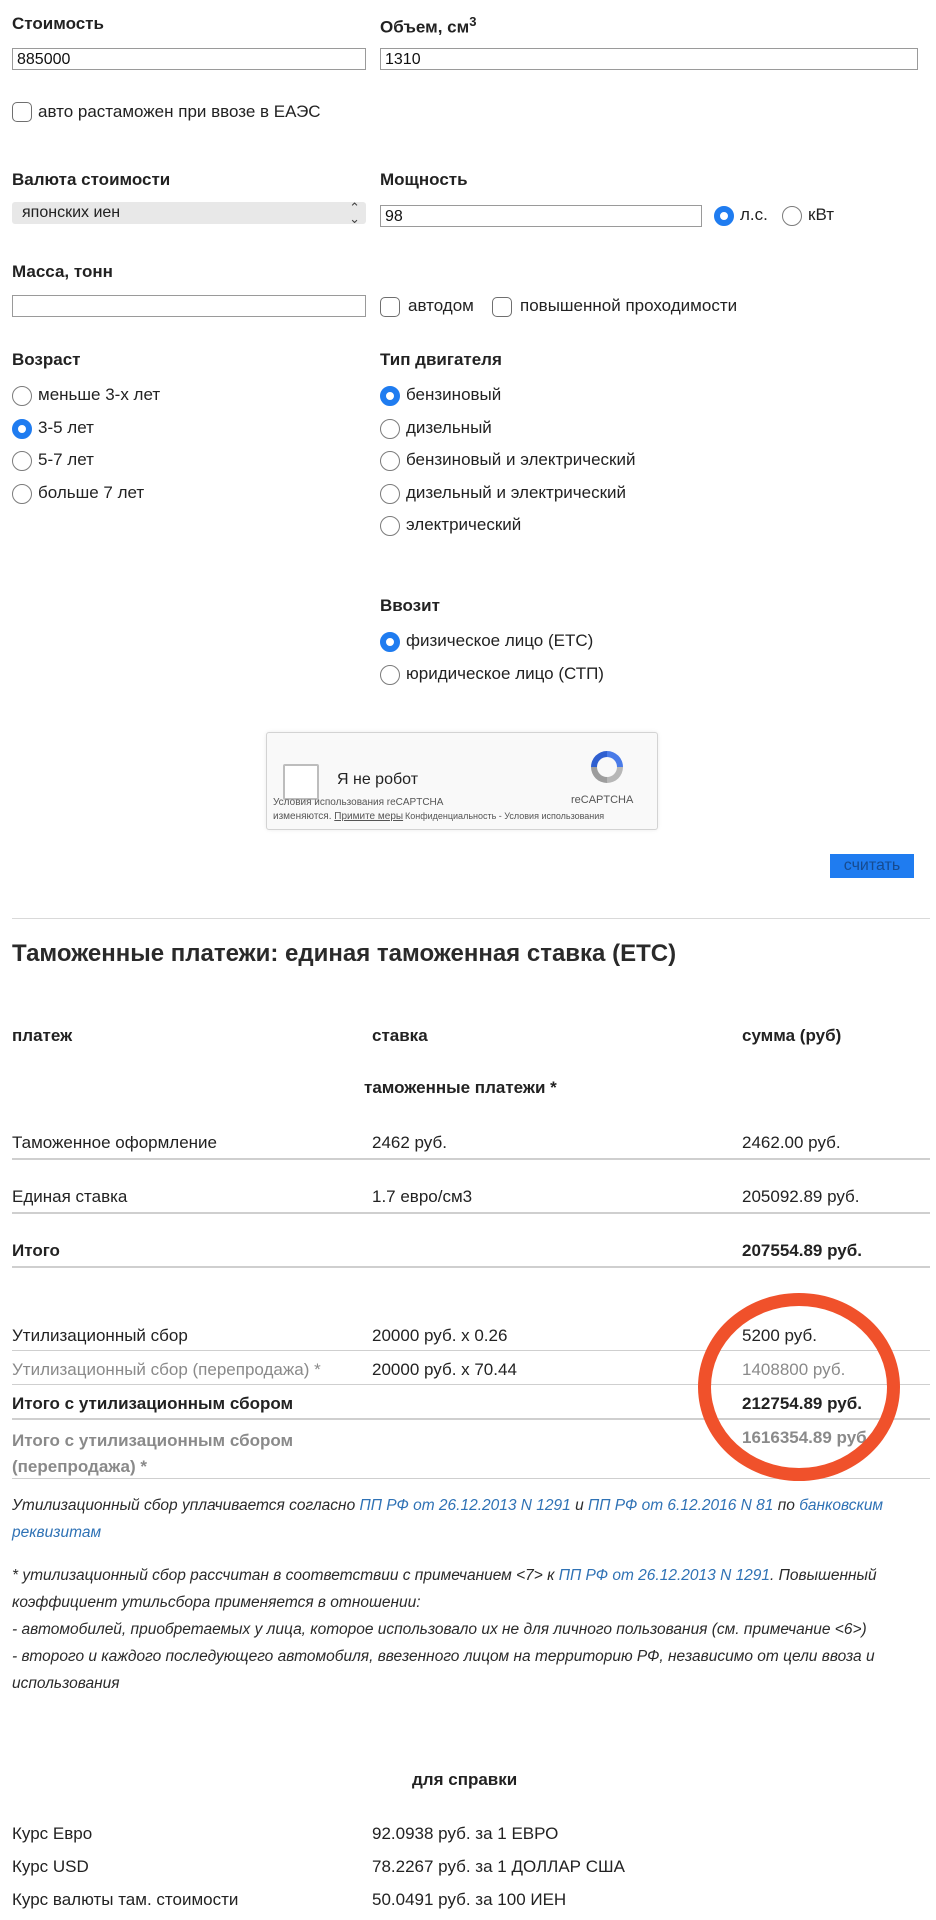  Describe the element at coordinates (354, 213) in the screenshot. I see `select-updown-icon: ⌃ ⌄` at that location.